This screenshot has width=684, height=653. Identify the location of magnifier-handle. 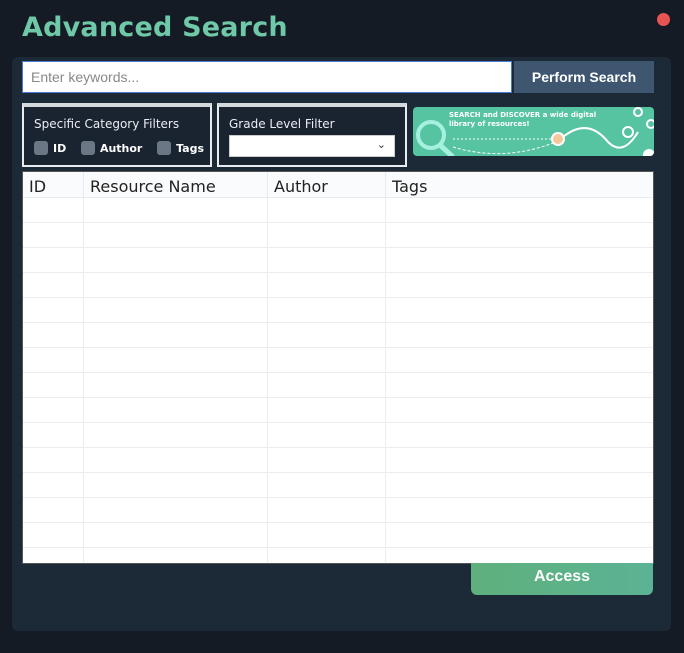
(446, 149).